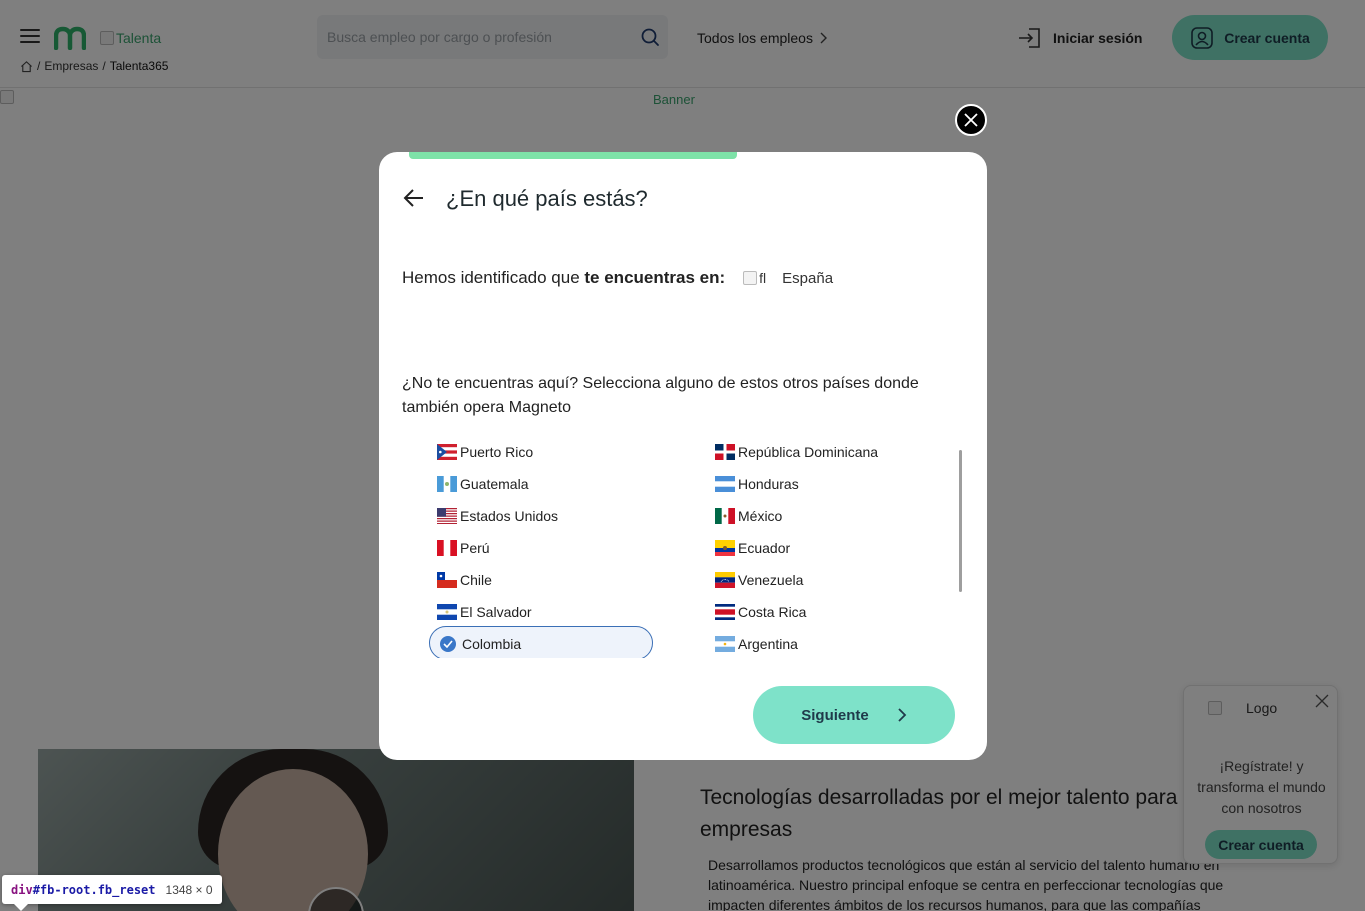 The height and width of the screenshot is (911, 1365). I want to click on country-label: Venezuela, so click(771, 580).